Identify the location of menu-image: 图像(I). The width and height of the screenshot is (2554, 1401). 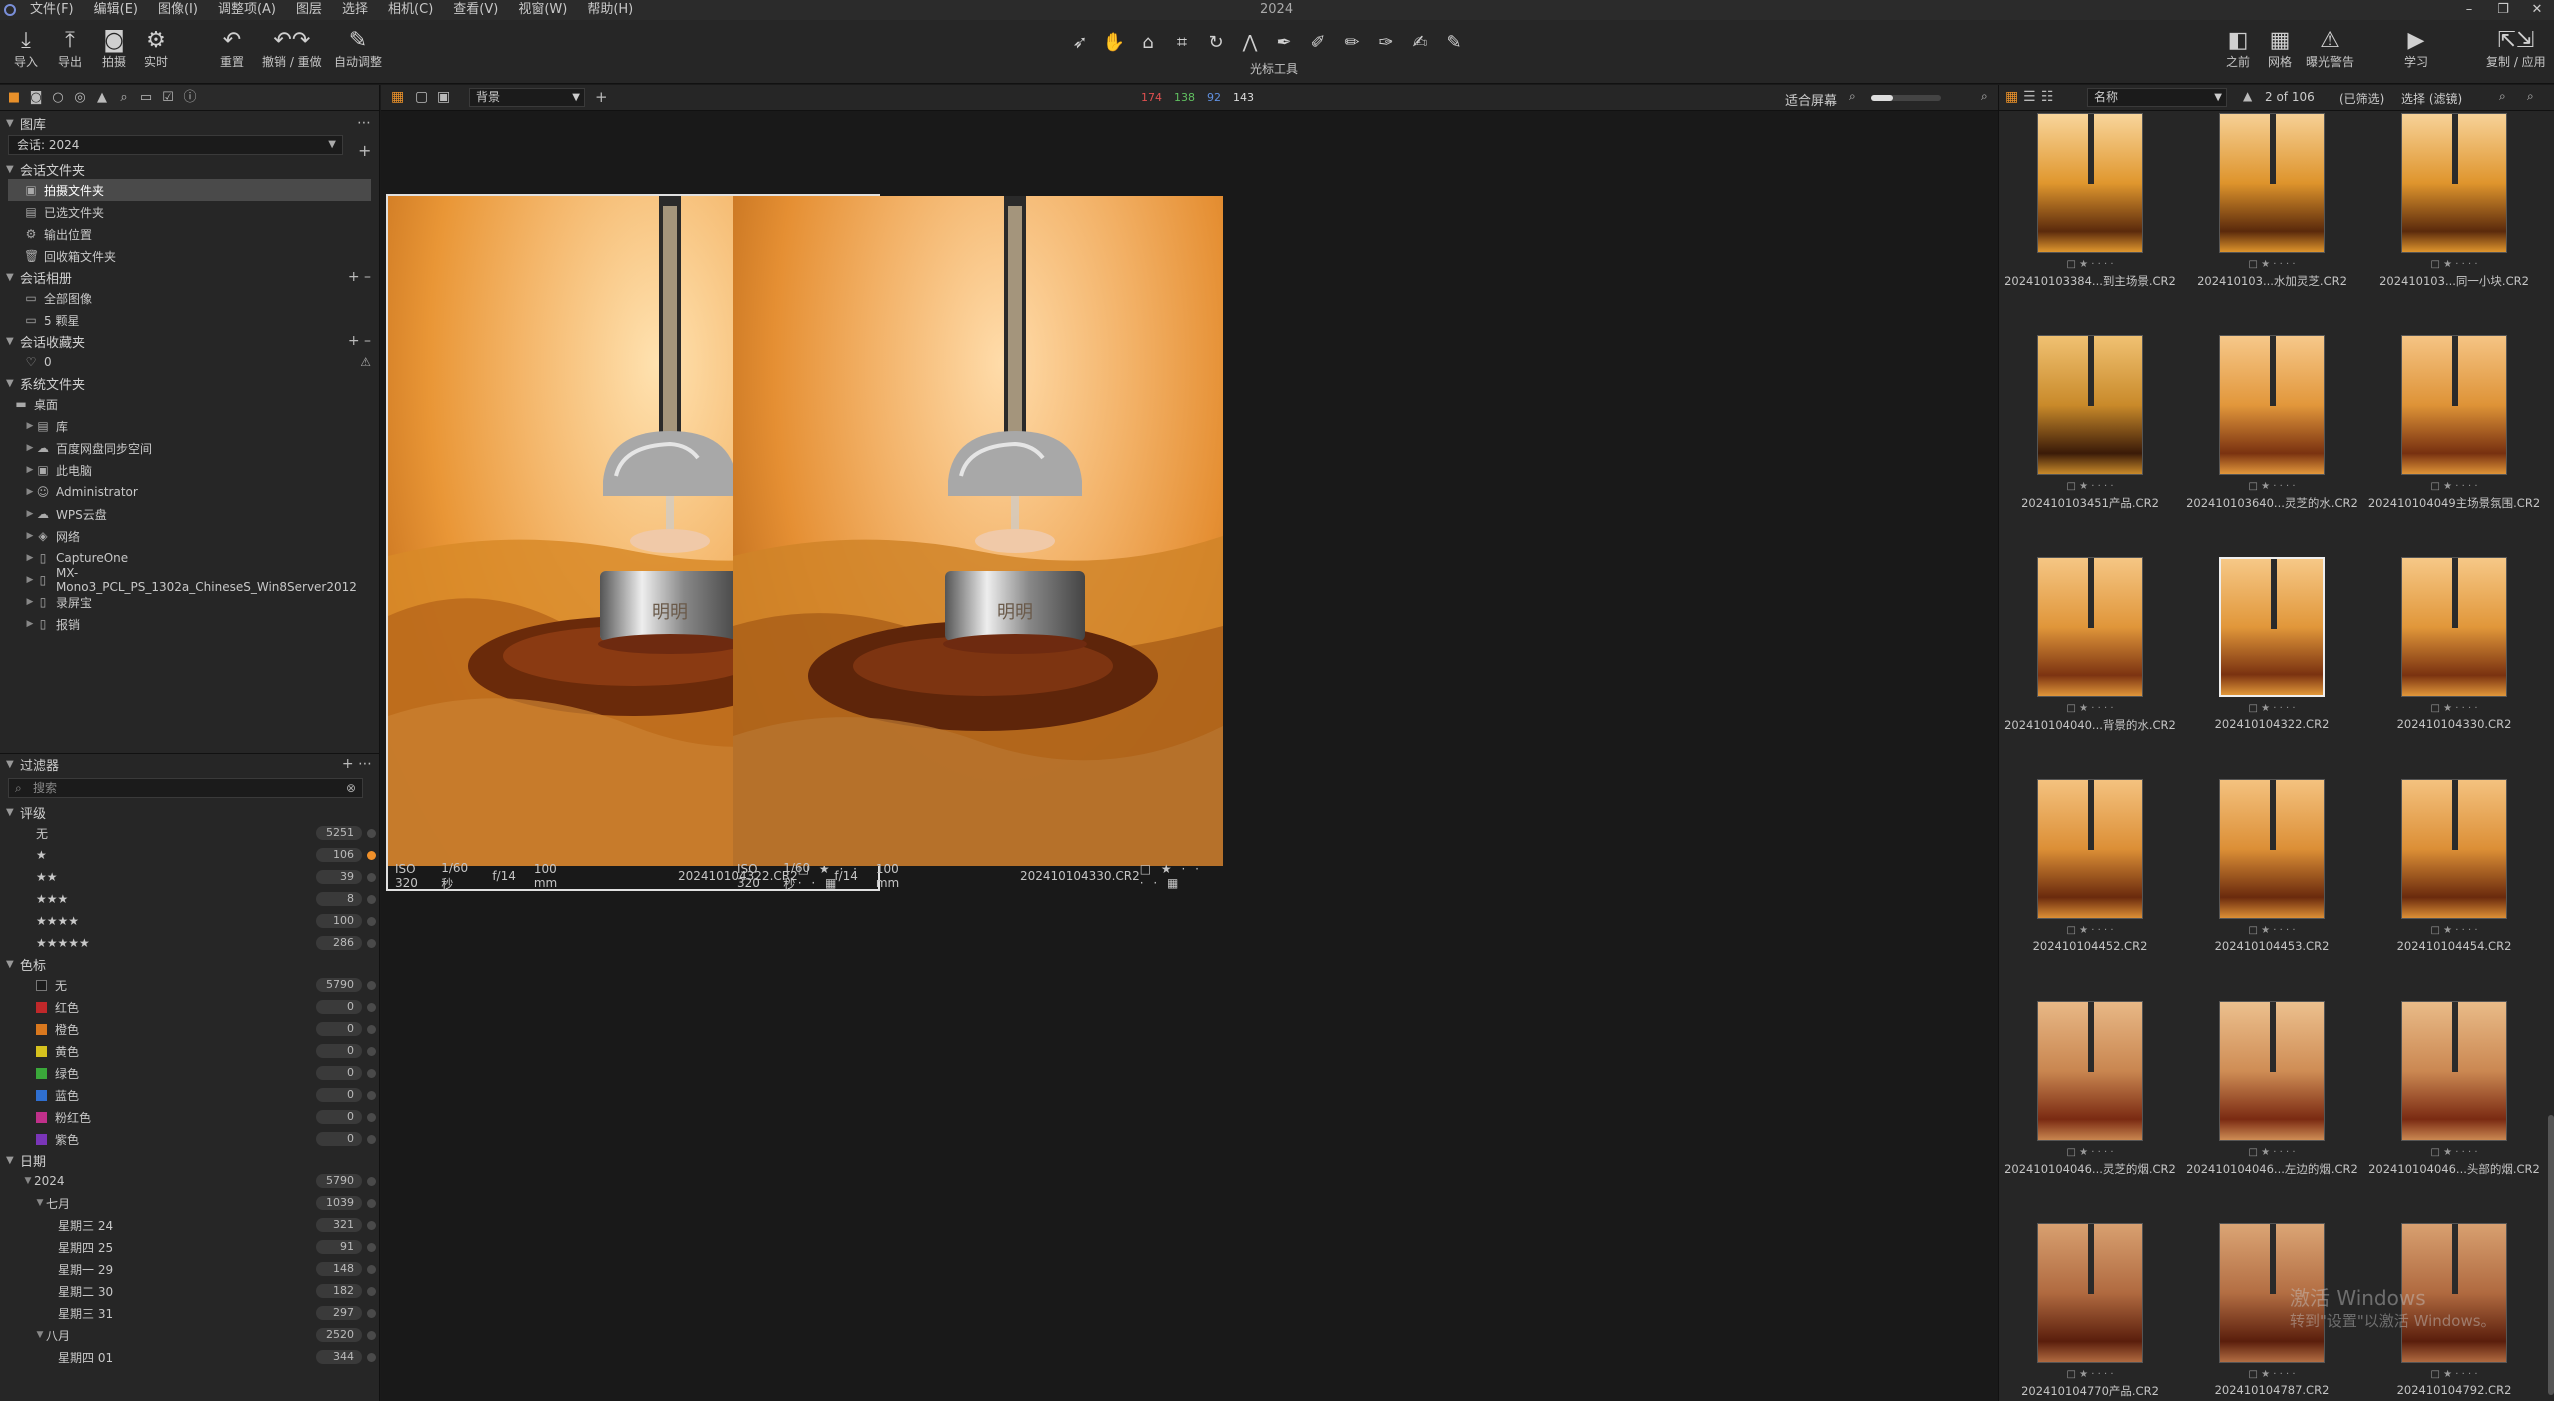
(178, 10).